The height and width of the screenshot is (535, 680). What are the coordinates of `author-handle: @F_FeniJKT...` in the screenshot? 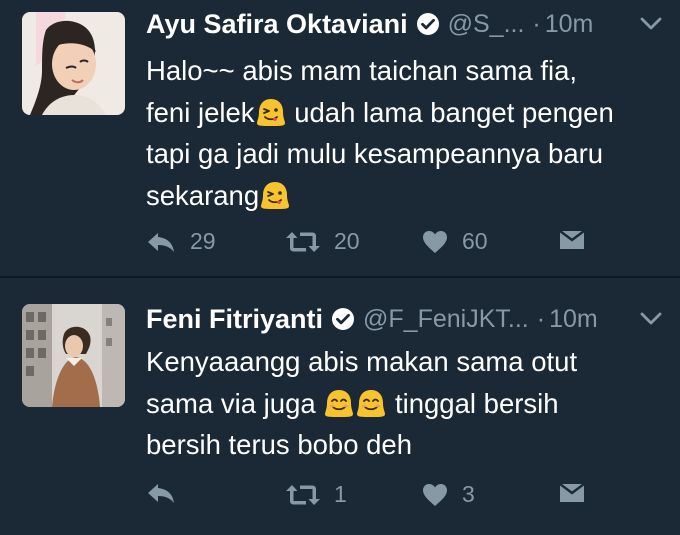 It's located at (446, 319).